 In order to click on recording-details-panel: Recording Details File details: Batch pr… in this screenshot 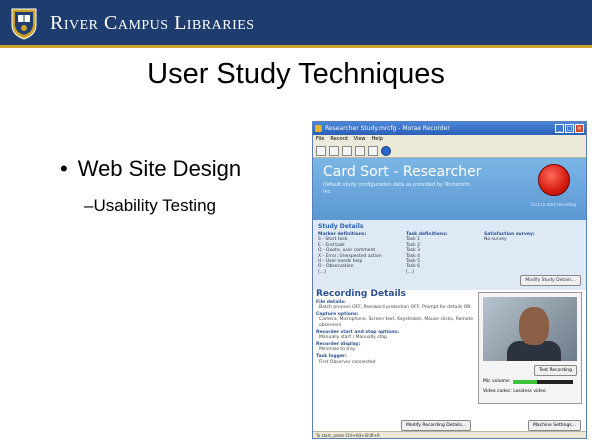, I will do `click(449, 361)`.